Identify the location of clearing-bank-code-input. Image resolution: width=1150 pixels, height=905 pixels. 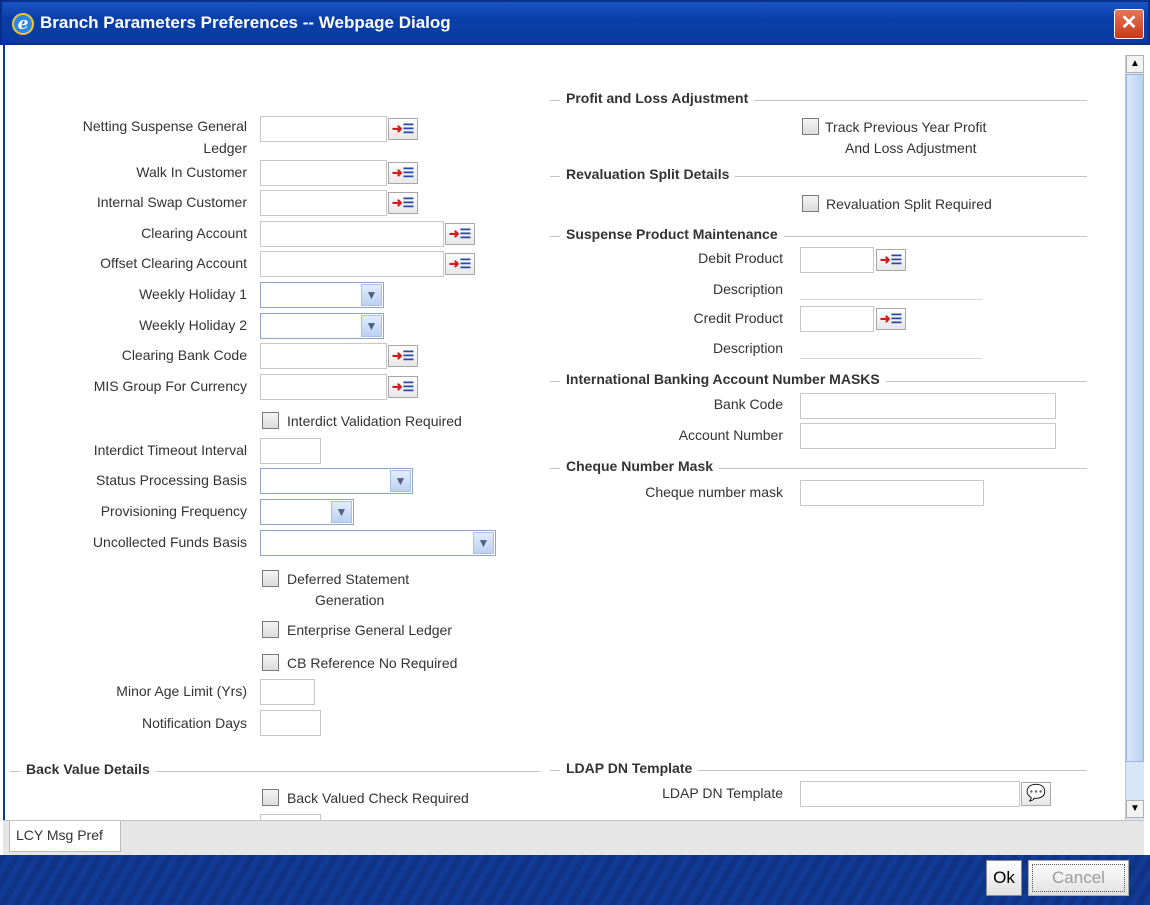
(323, 356).